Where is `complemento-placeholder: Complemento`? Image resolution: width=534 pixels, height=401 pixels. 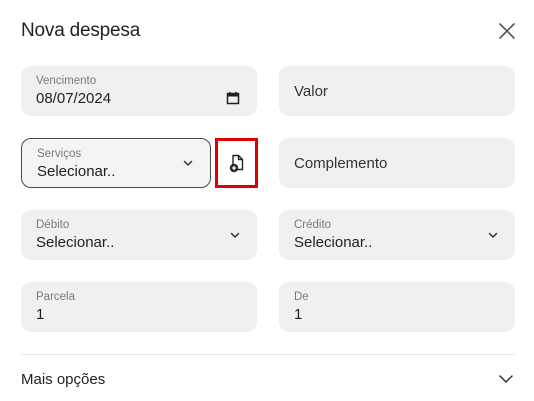 complemento-placeholder: Complemento is located at coordinates (341, 163).